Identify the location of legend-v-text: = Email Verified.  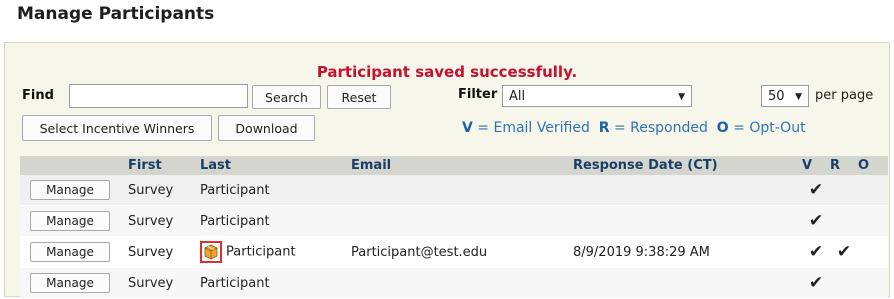
(533, 128).